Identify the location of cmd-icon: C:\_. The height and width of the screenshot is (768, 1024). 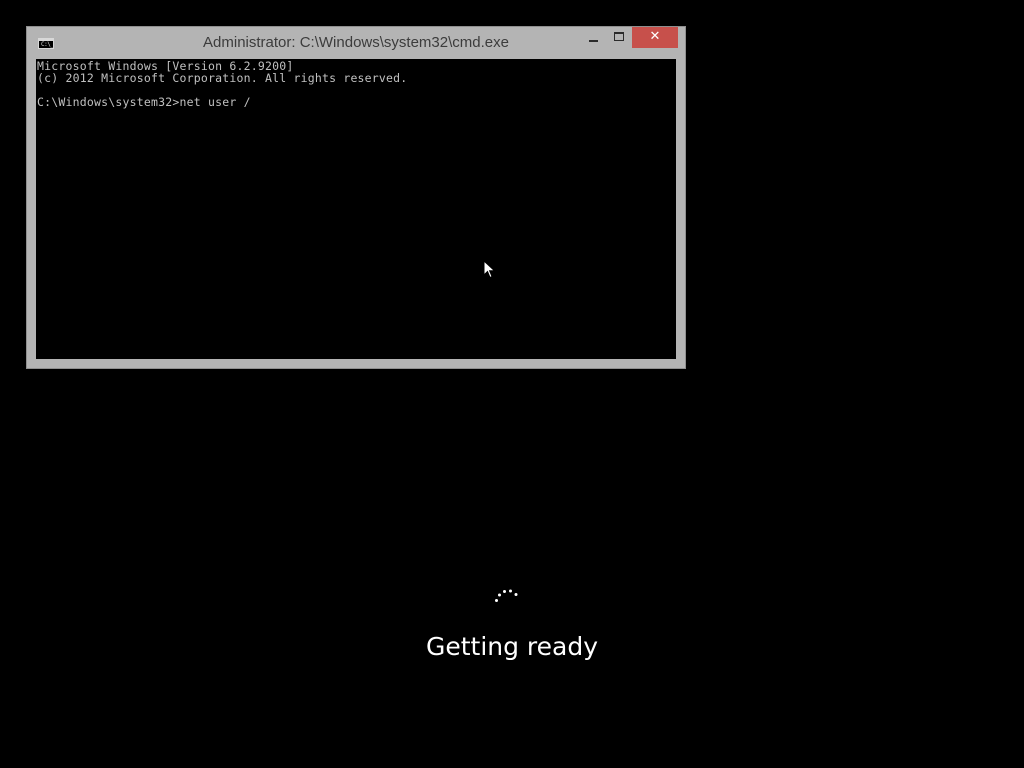
(46, 43).